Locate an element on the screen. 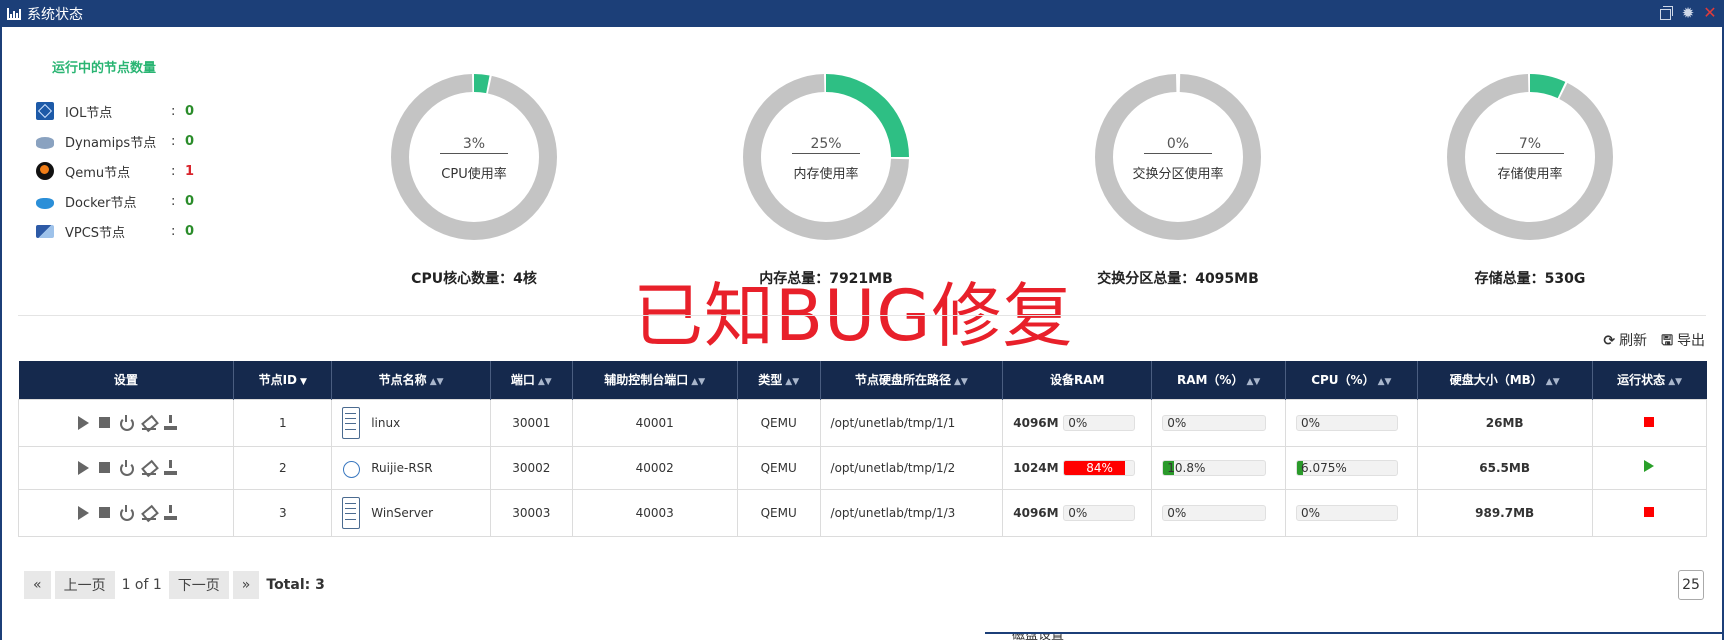 This screenshot has height=640, width=1724. ram-cell: 4096M 0% is located at coordinates (1077, 512).